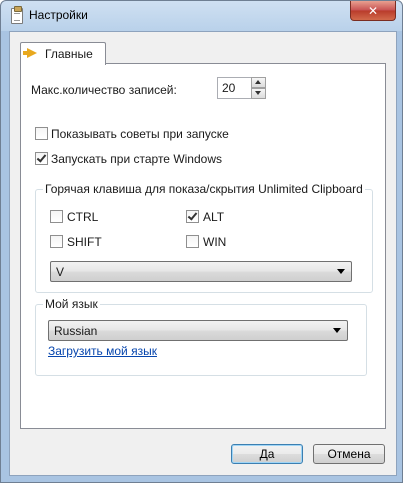 The image size is (403, 483). I want to click on run-at-startup-label: Запускать при старте Windows, so click(136, 159).